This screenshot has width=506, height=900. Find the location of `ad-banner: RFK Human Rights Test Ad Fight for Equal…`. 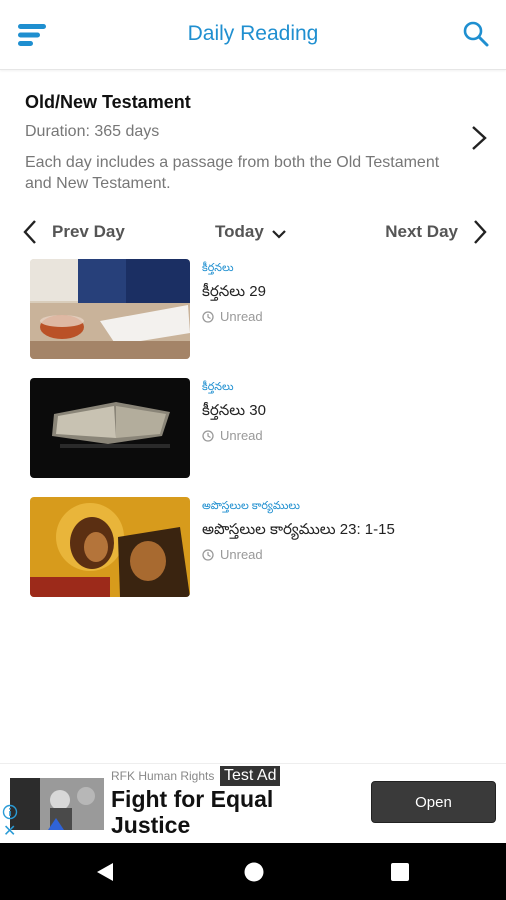

ad-banner: RFK Human Rights Test Ad Fight for Equal… is located at coordinates (253, 803).